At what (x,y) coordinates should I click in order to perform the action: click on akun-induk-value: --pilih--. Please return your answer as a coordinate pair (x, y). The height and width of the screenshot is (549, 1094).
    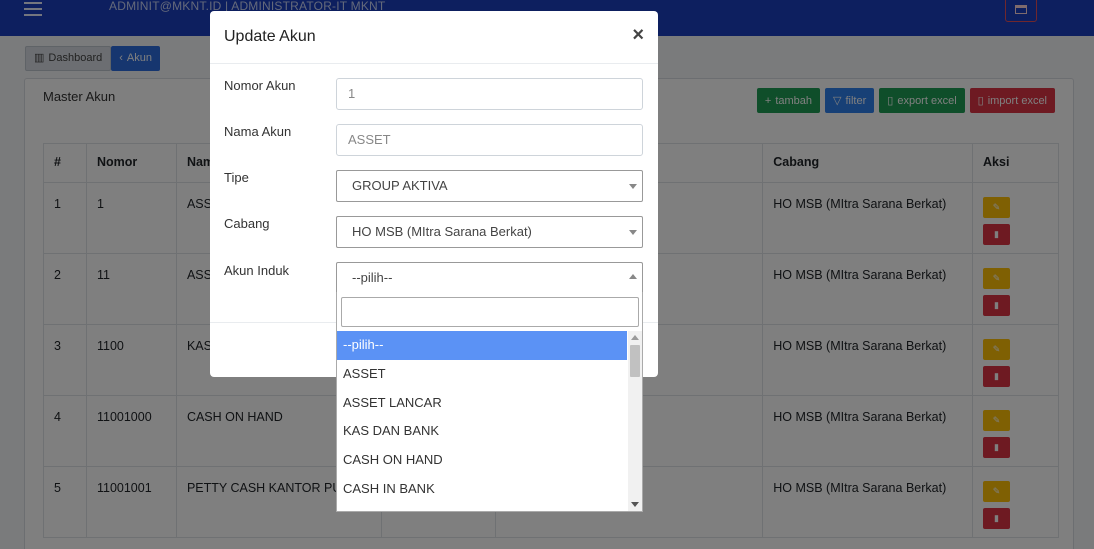
    Looking at the image, I should click on (372, 277).